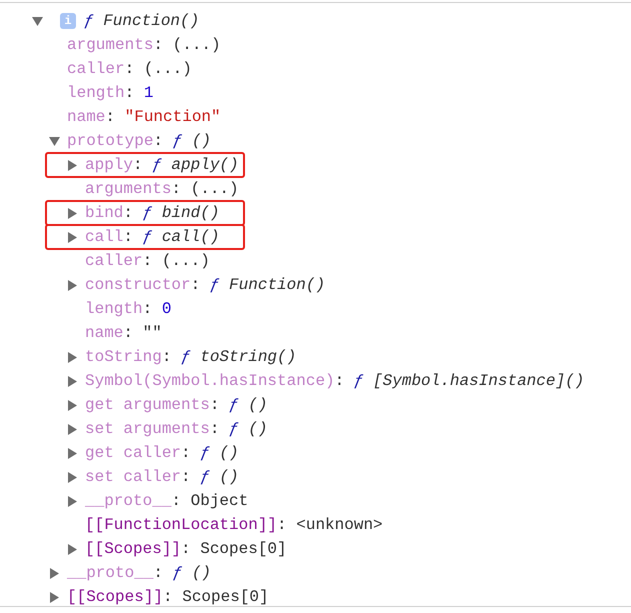 This screenshot has height=613, width=631. Describe the element at coordinates (219, 501) in the screenshot. I see `property-value: Object` at that location.